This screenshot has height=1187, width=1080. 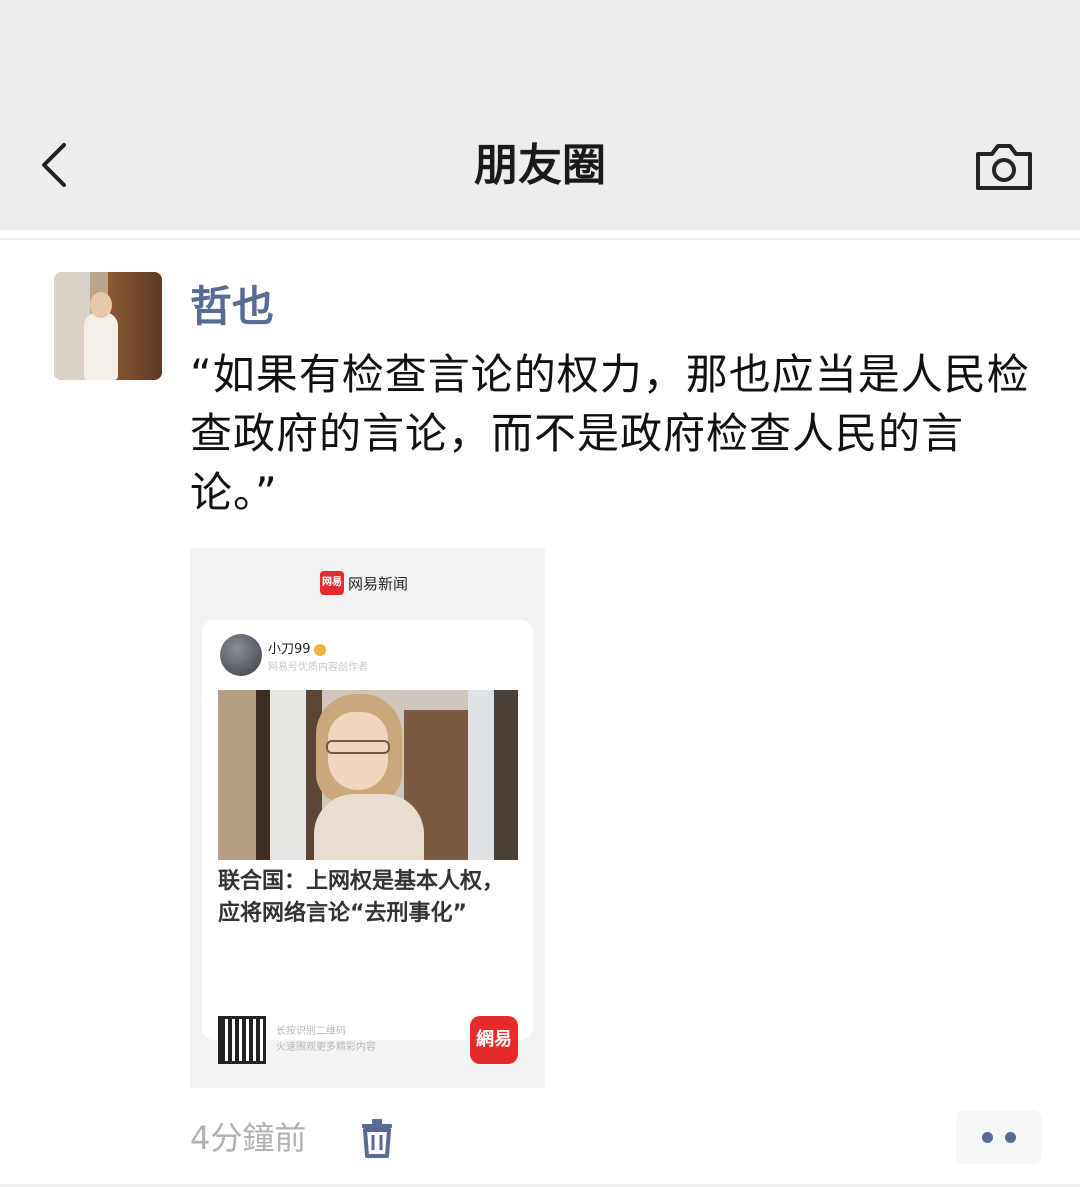 I want to click on camera-icon, so click(x=1004, y=167).